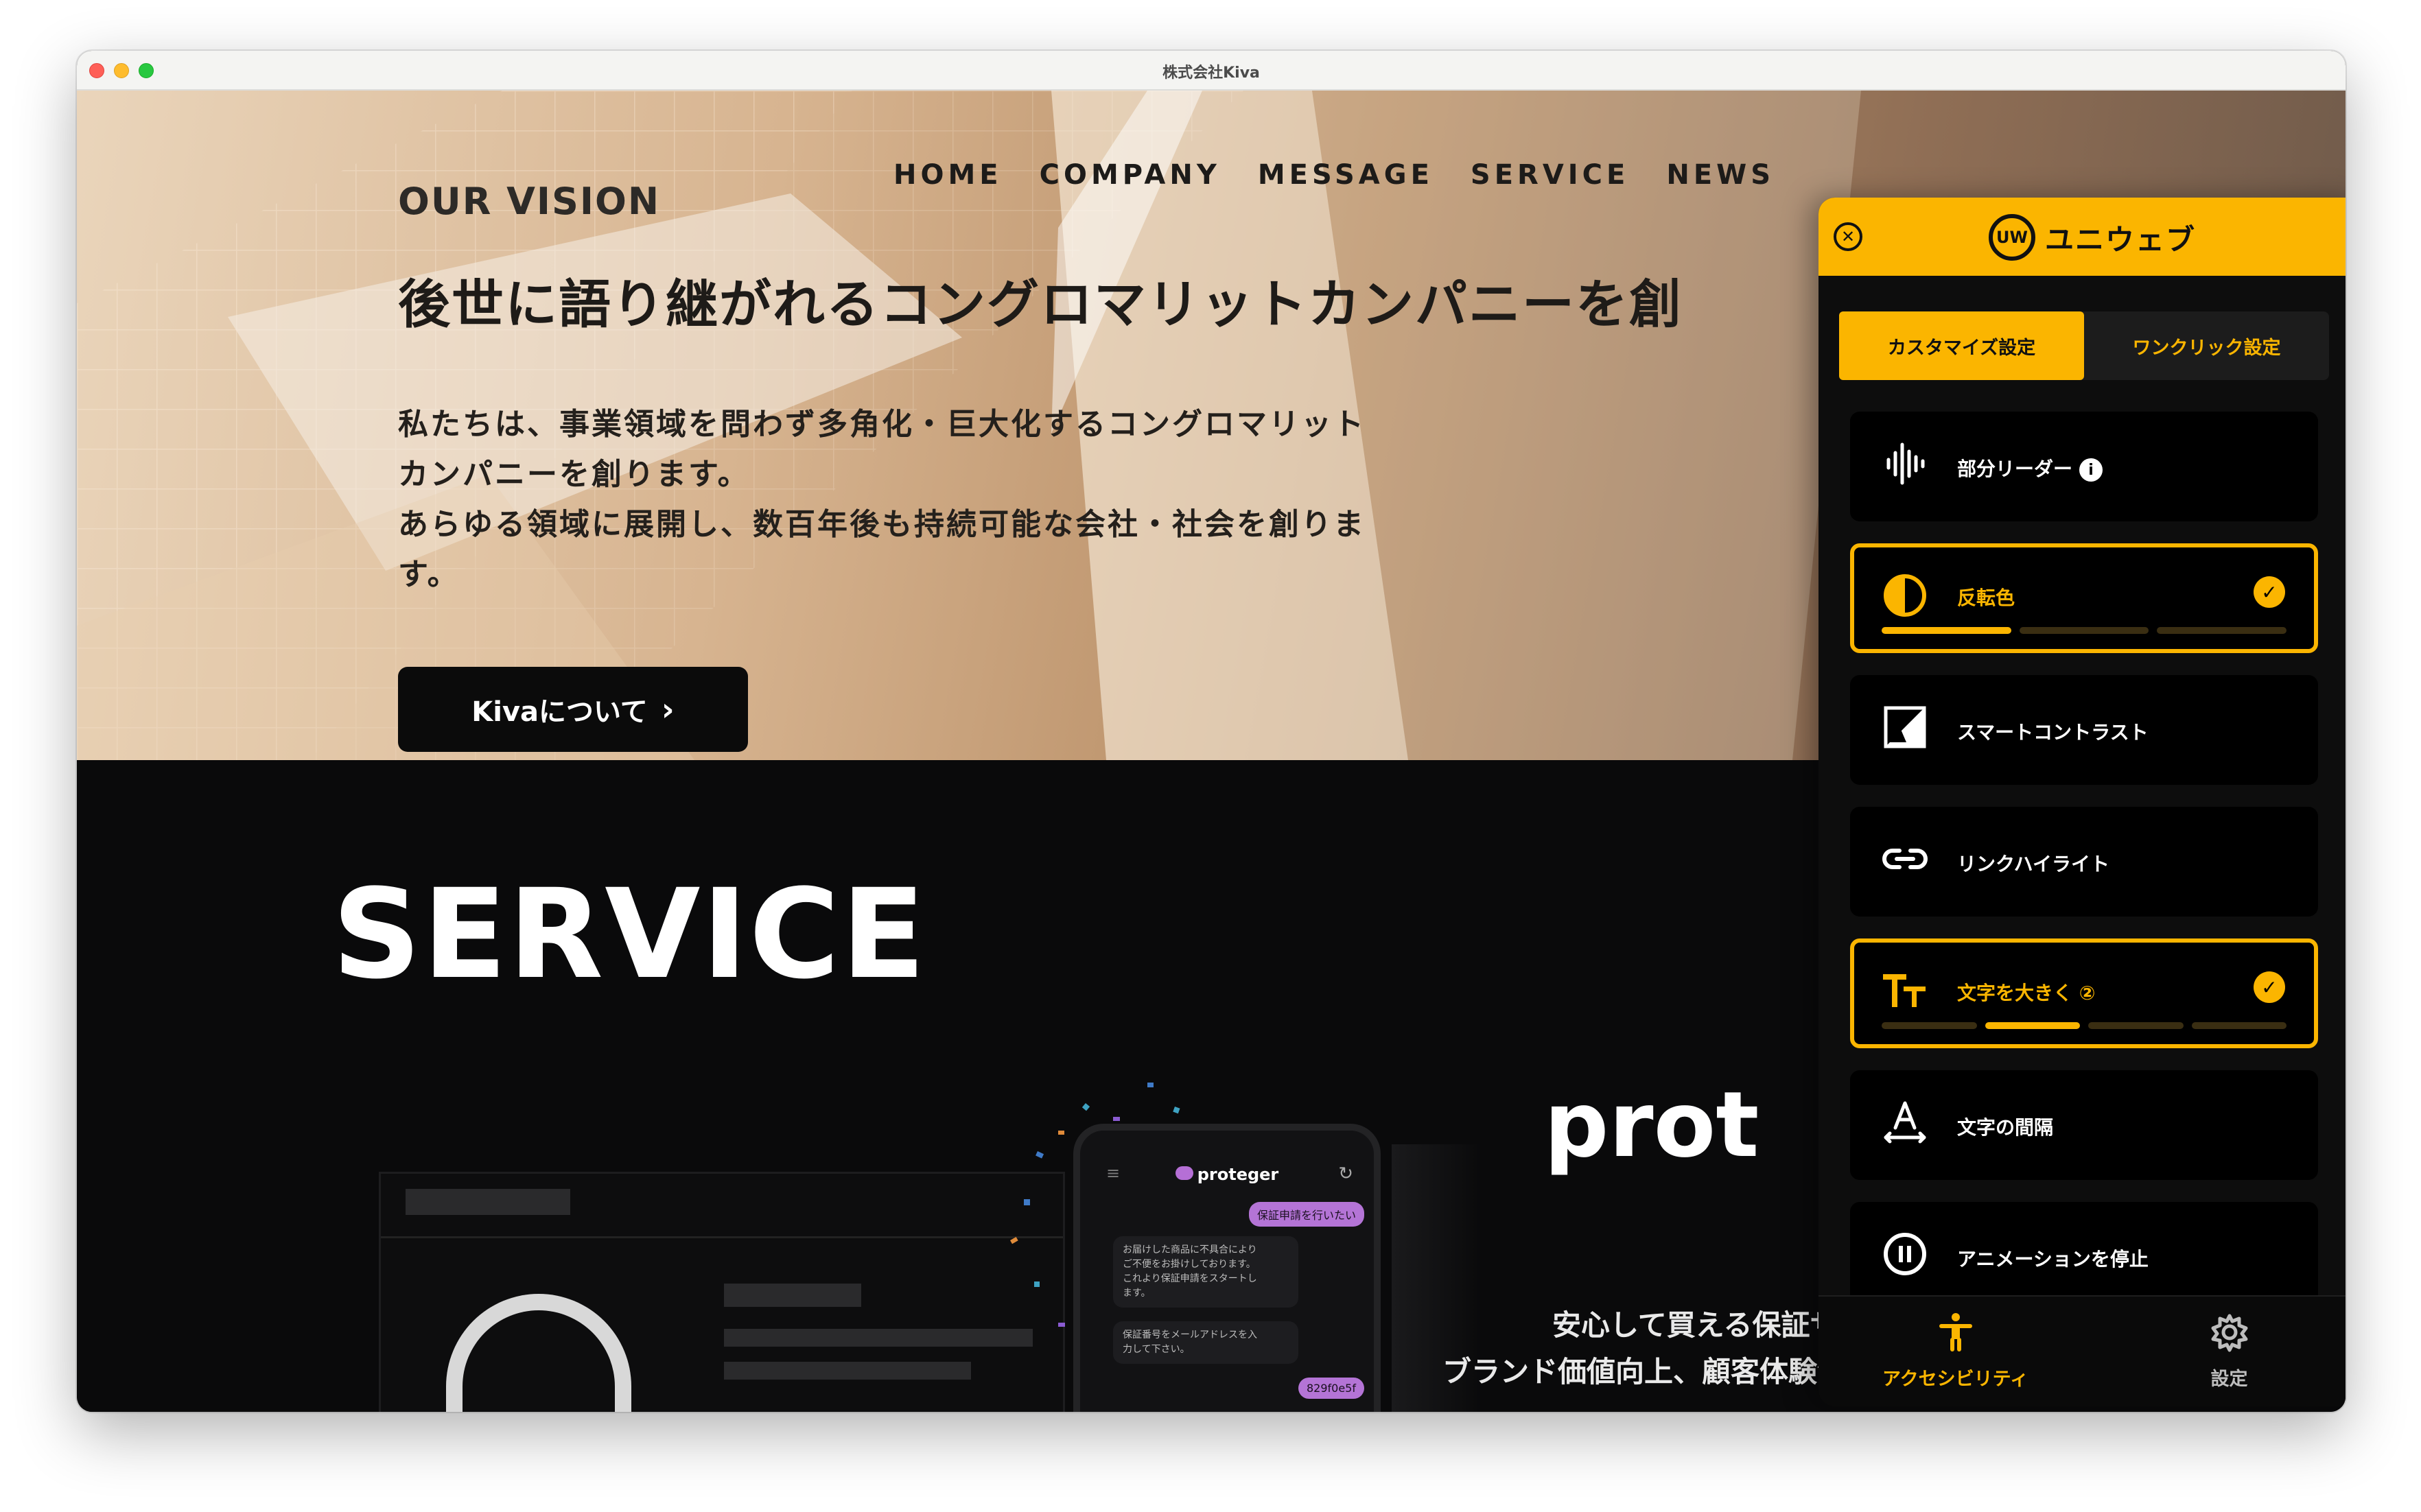 The height and width of the screenshot is (1512, 2421). What do you see at coordinates (2229, 1333) in the screenshot?
I see `gear-icon` at bounding box center [2229, 1333].